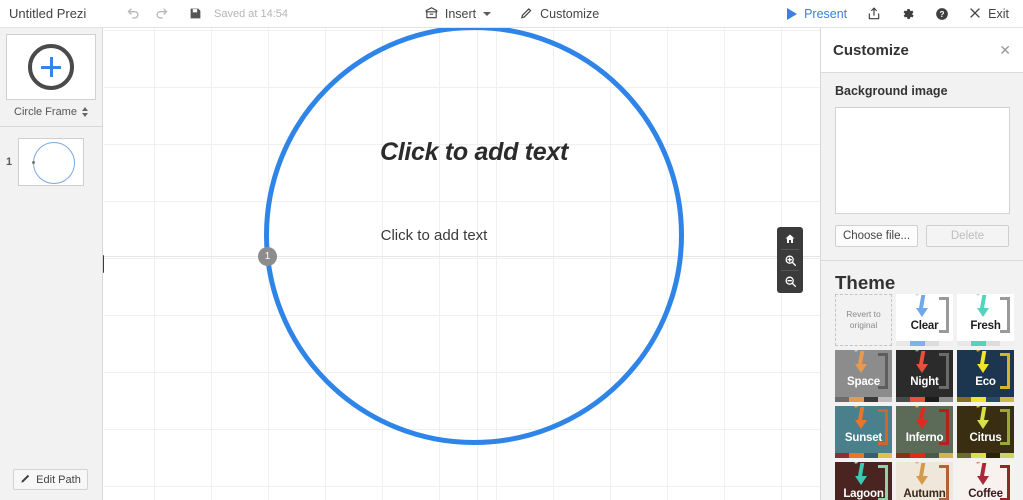 The height and width of the screenshot is (500, 1023). Describe the element at coordinates (60, 13) in the screenshot. I see `document-title: Untitled Prezi` at that location.